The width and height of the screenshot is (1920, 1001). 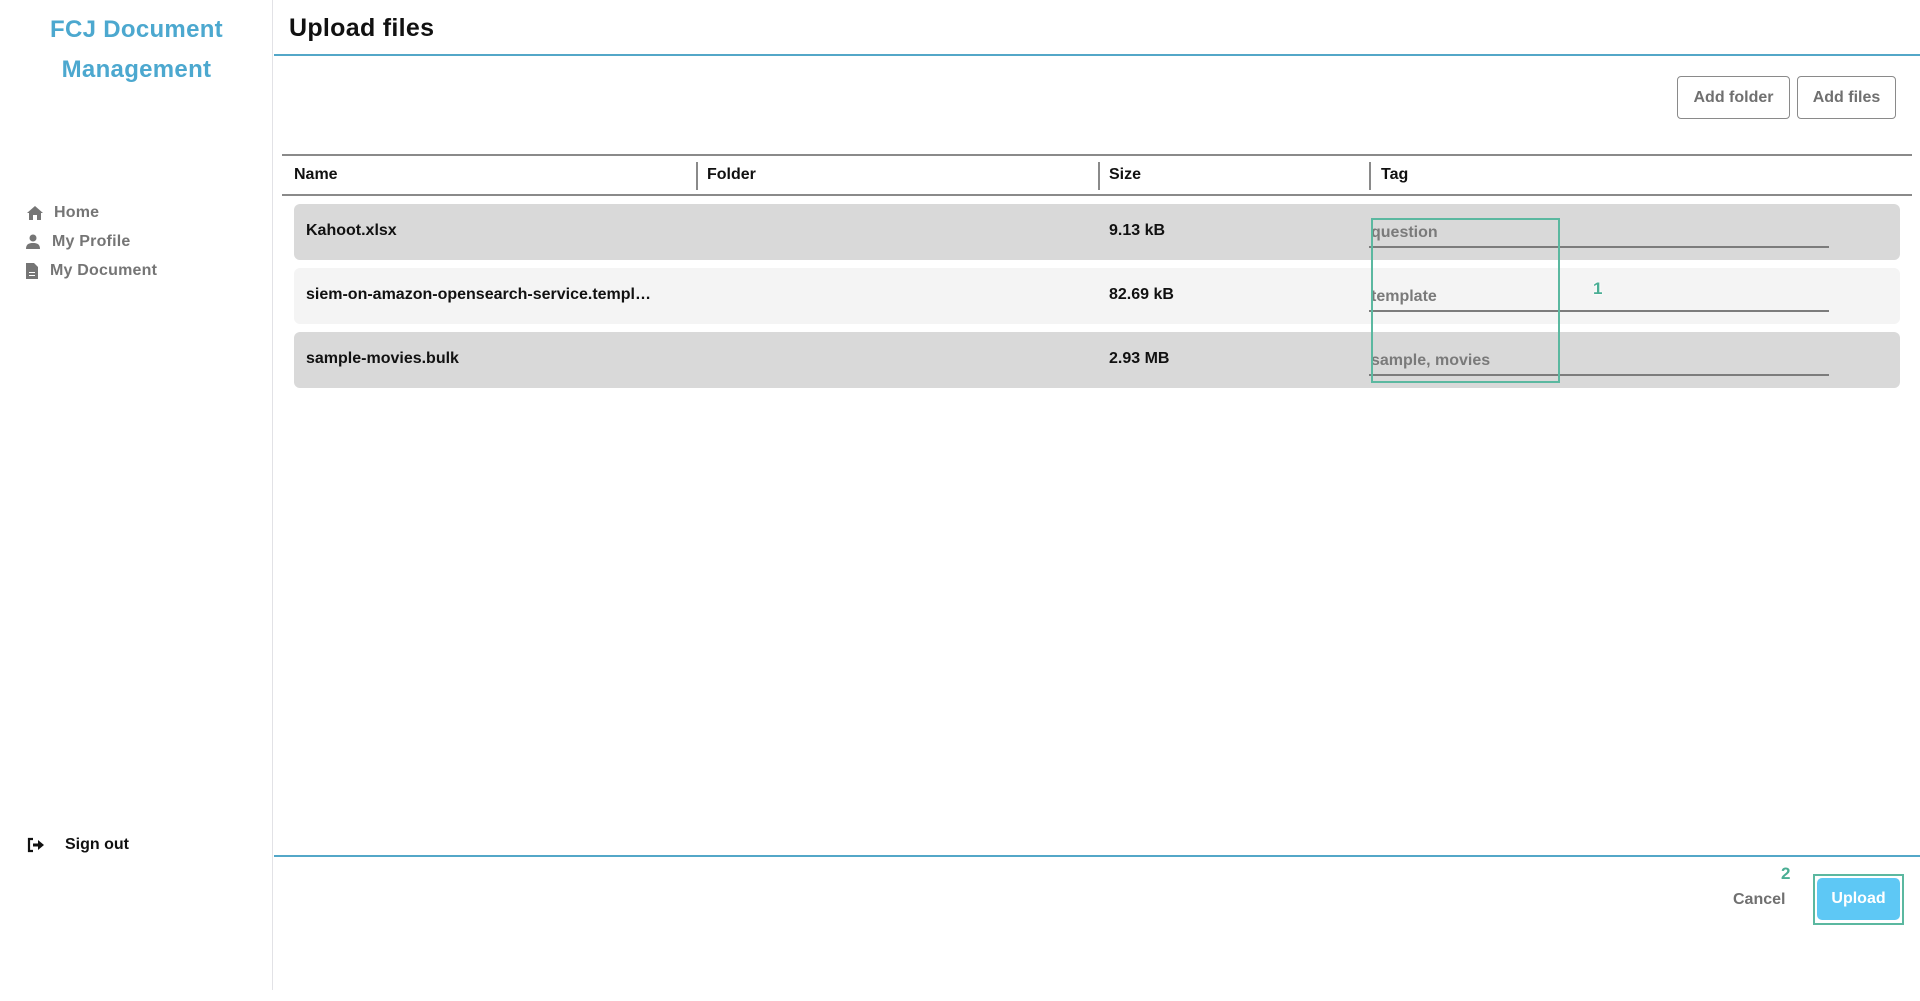 What do you see at coordinates (1097, 55) in the screenshot?
I see `header-divider` at bounding box center [1097, 55].